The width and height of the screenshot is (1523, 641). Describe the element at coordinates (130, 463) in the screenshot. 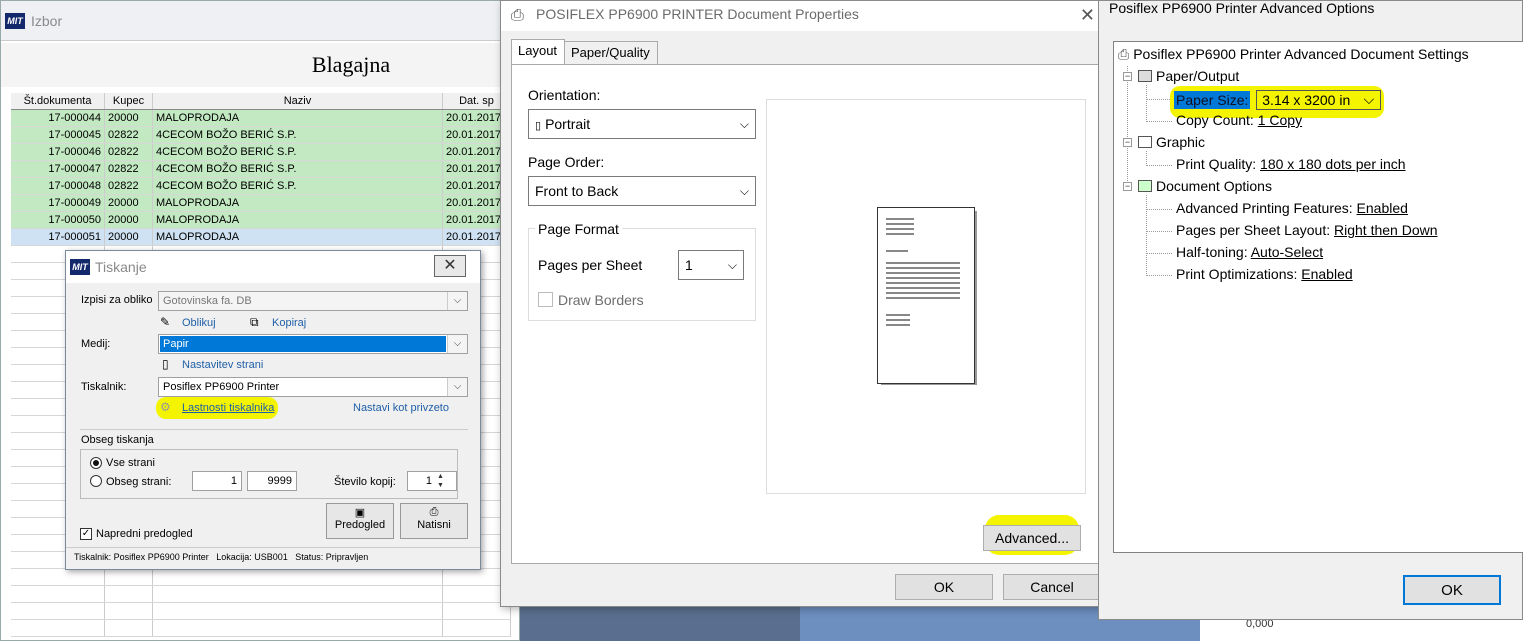

I see `vse-strani-label: Vse strani` at that location.